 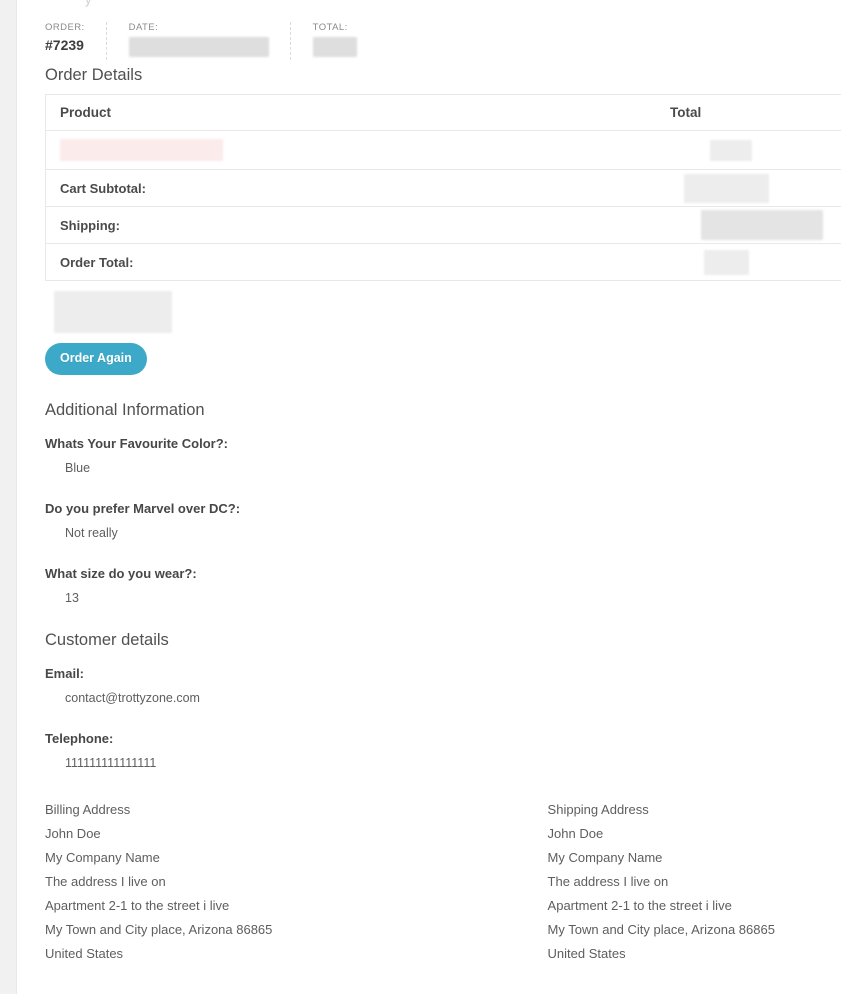 What do you see at coordinates (141, 150) in the screenshot?
I see `product-name-redaction` at bounding box center [141, 150].